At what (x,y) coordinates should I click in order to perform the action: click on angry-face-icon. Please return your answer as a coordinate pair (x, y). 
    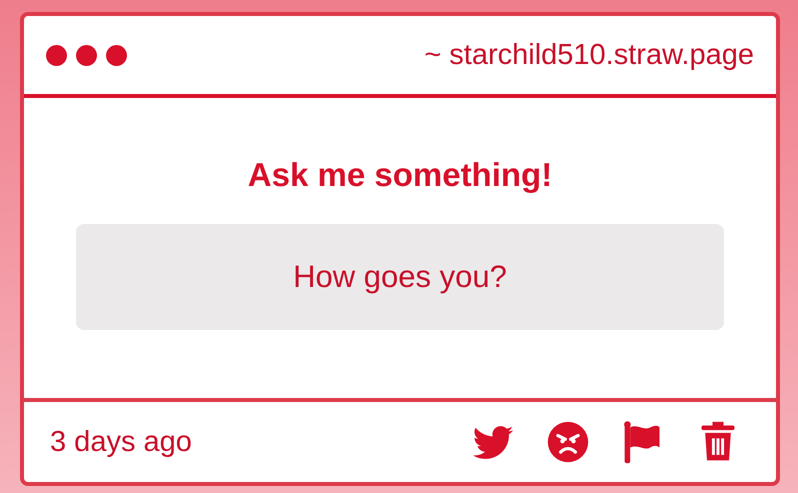
    Looking at the image, I should click on (568, 442).